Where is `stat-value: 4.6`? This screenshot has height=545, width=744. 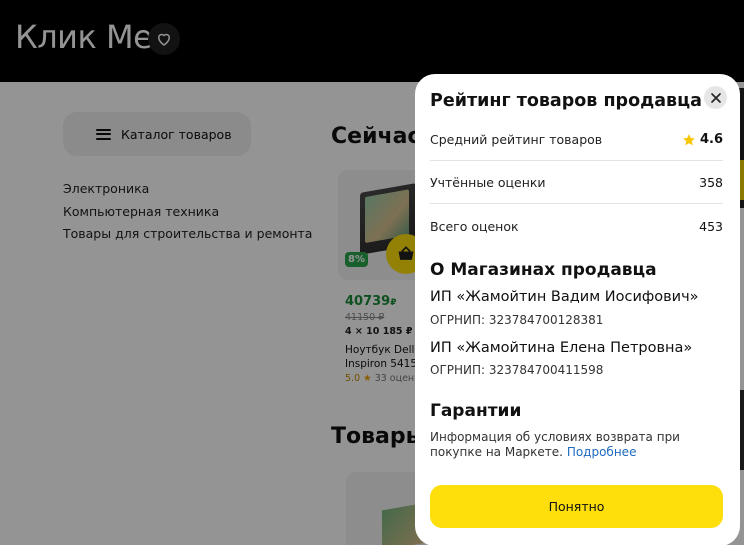
stat-value: 4.6 is located at coordinates (702, 139).